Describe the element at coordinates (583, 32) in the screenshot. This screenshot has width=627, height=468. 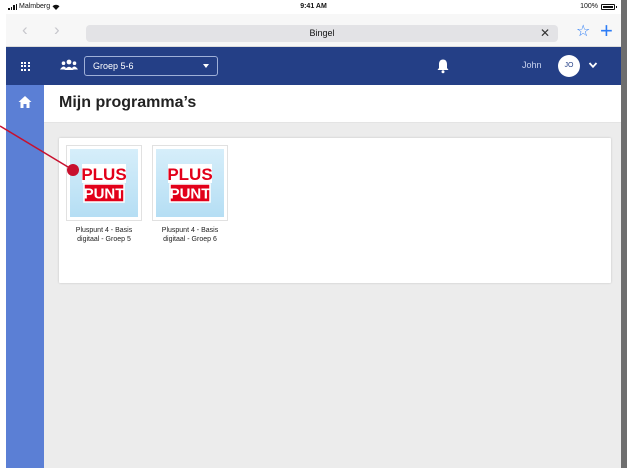
I see `star-icon: ☆` at that location.